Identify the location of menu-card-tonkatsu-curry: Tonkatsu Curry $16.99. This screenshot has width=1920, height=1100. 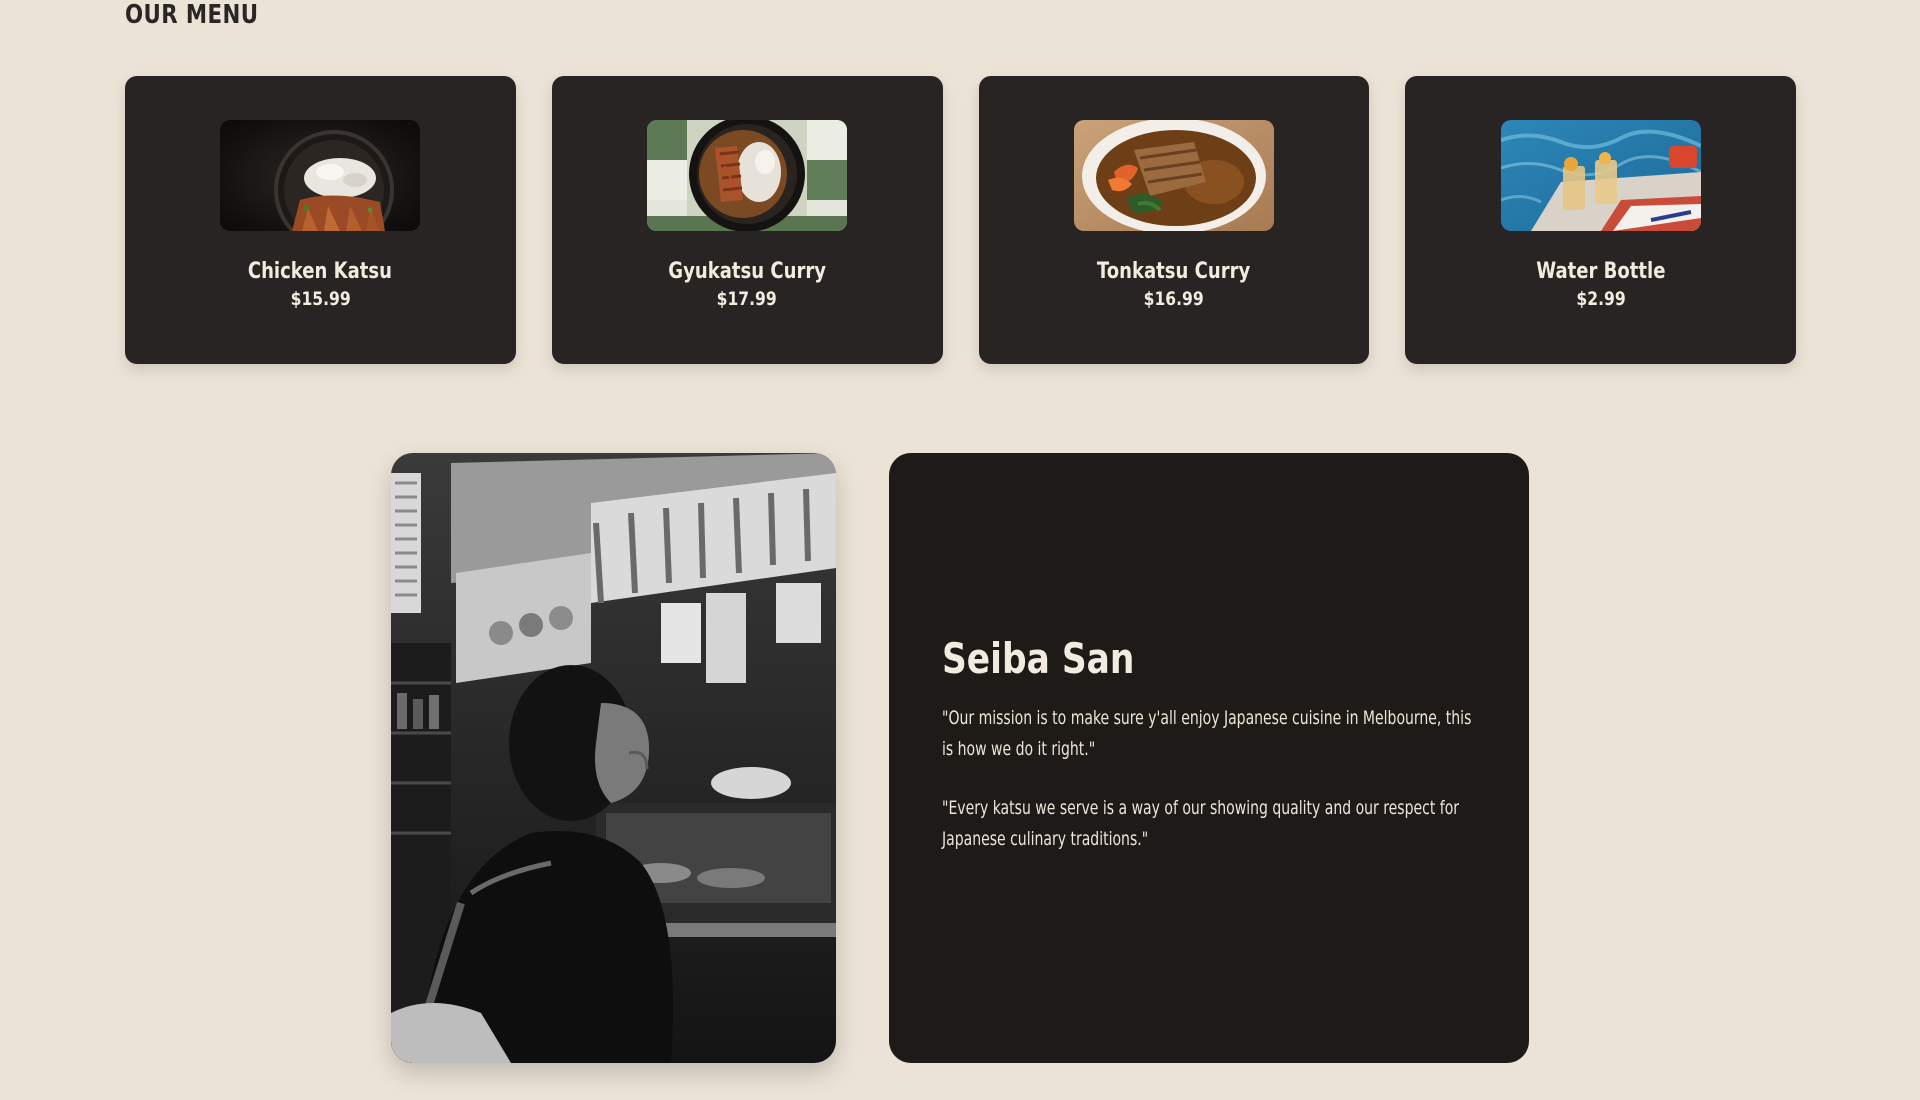
(1174, 220).